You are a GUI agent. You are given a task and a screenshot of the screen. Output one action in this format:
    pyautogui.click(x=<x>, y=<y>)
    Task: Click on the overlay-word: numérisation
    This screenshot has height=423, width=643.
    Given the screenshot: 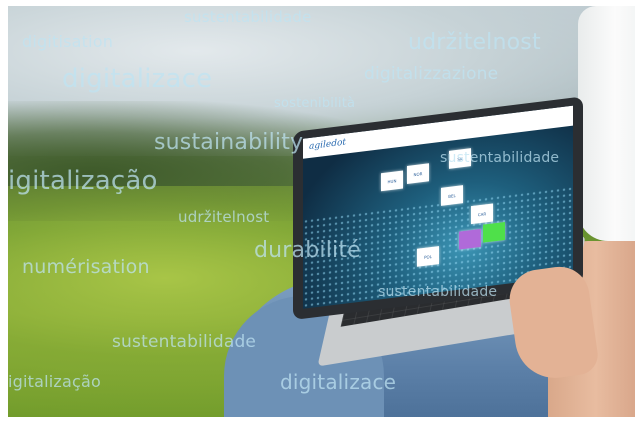 What is the action you would take?
    pyautogui.click(x=86, y=267)
    